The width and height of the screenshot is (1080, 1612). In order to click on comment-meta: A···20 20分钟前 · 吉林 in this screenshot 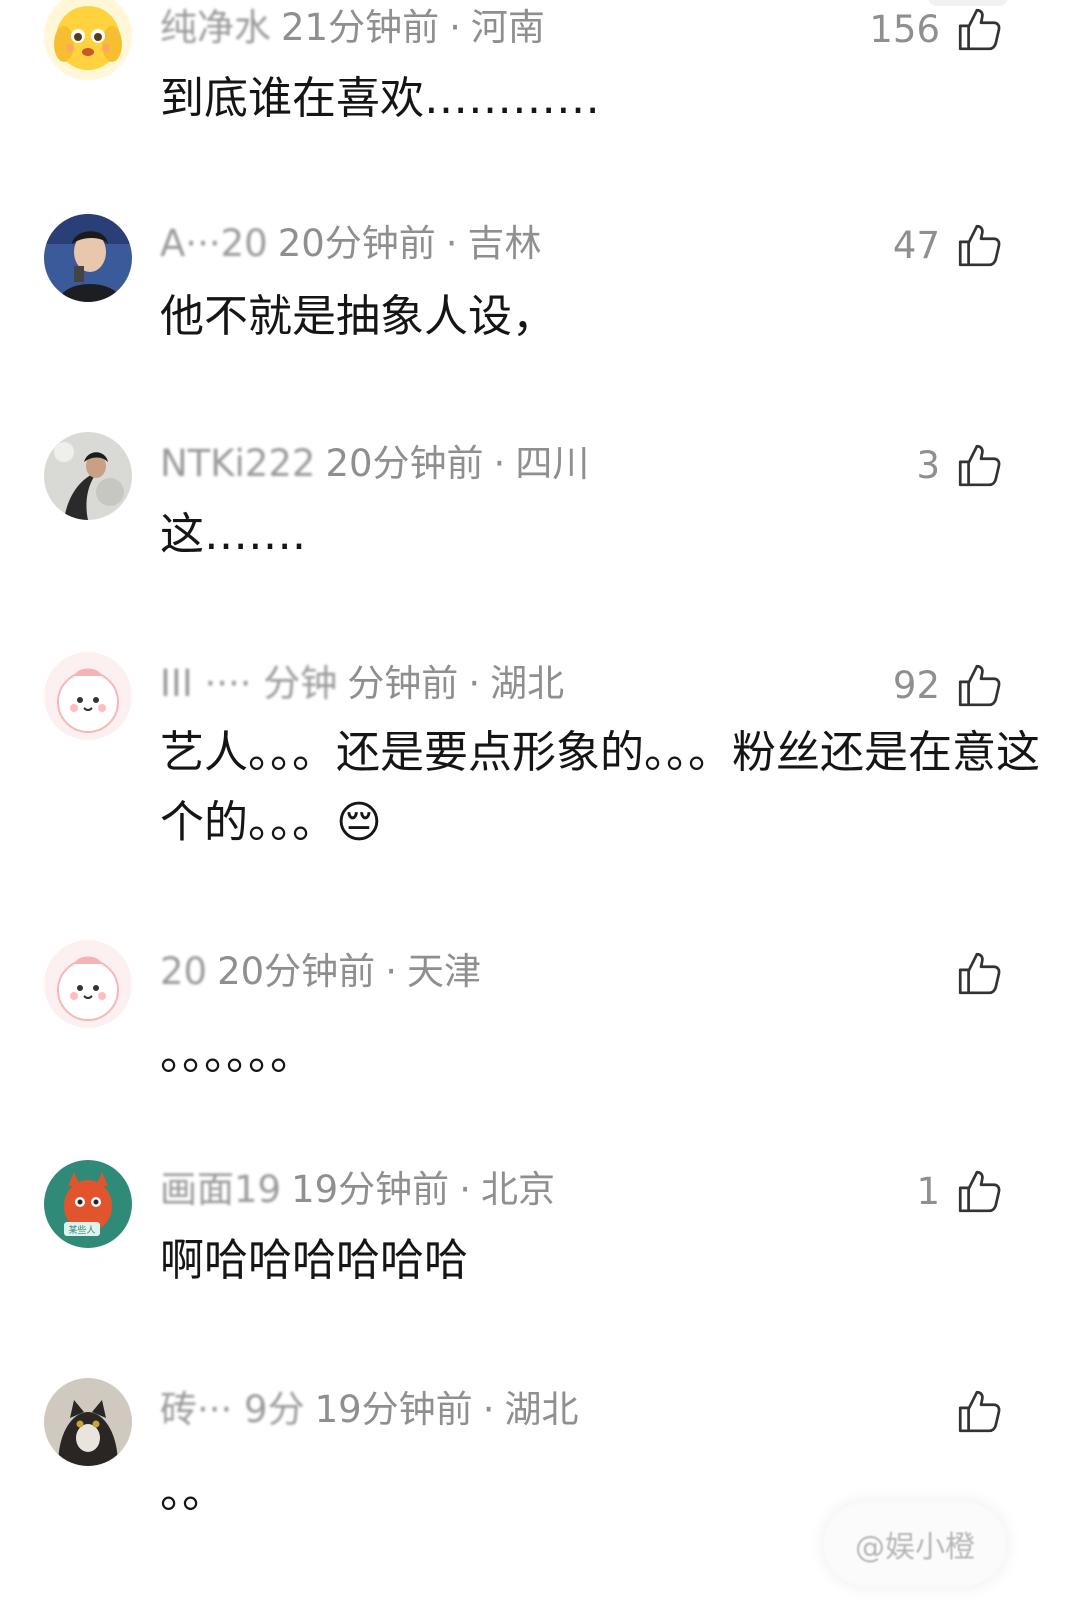, I will do `click(351, 244)`.